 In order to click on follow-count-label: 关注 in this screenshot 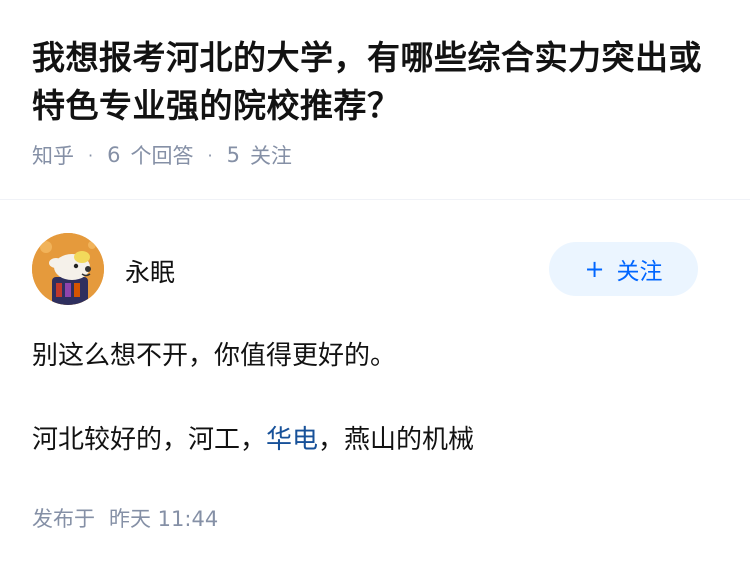, I will do `click(270, 156)`.